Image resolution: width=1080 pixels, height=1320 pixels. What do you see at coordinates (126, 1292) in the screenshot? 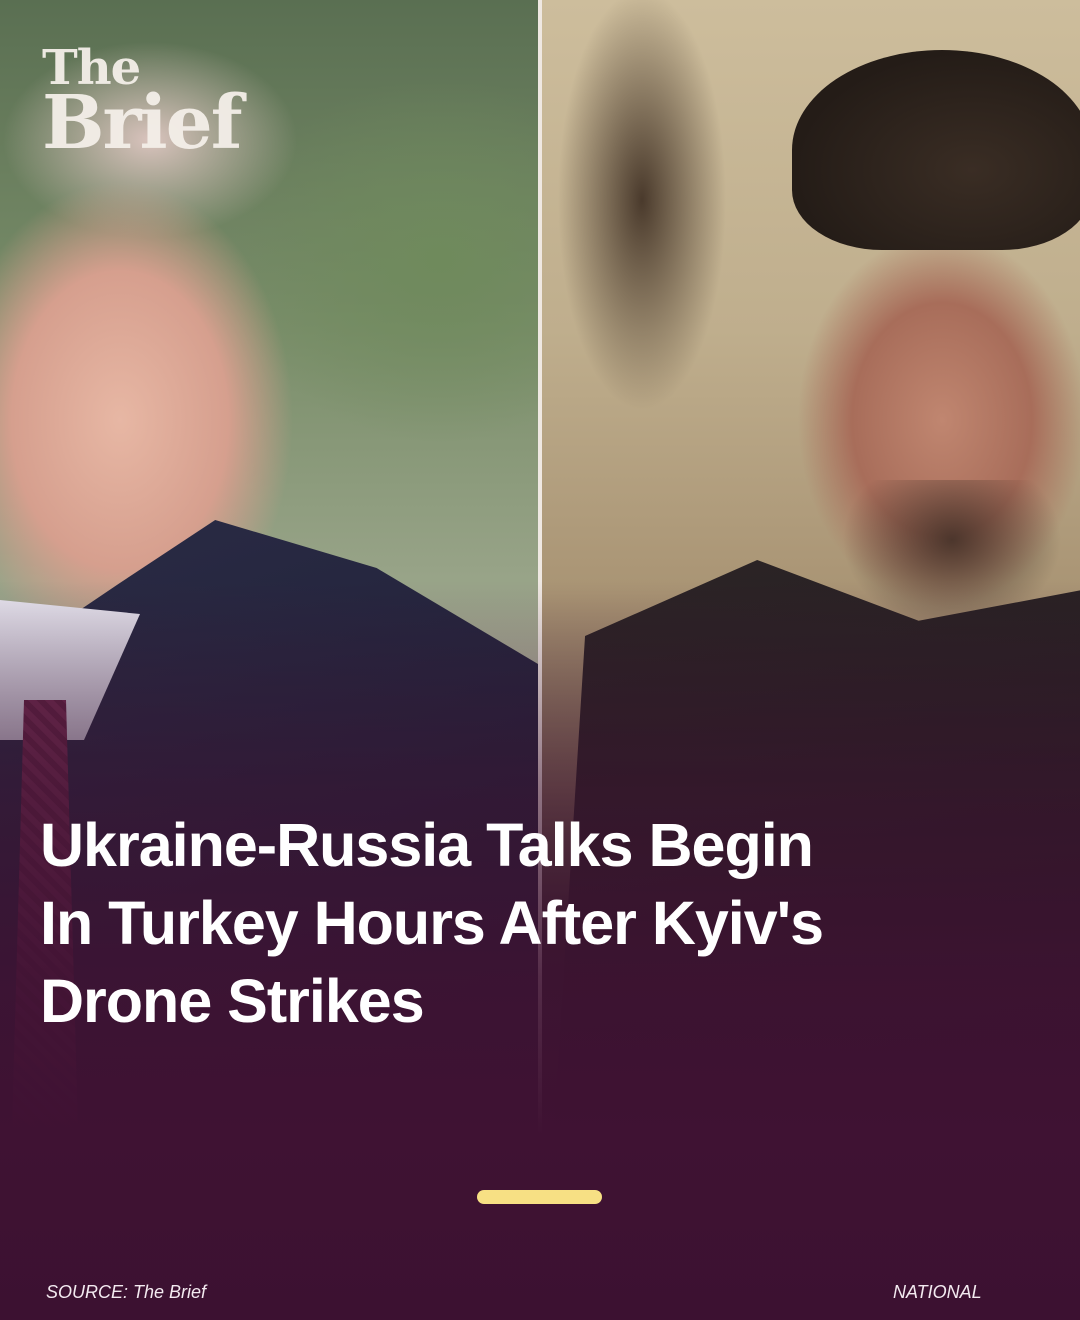
I see `source-label: SOURCE: The Brief` at bounding box center [126, 1292].